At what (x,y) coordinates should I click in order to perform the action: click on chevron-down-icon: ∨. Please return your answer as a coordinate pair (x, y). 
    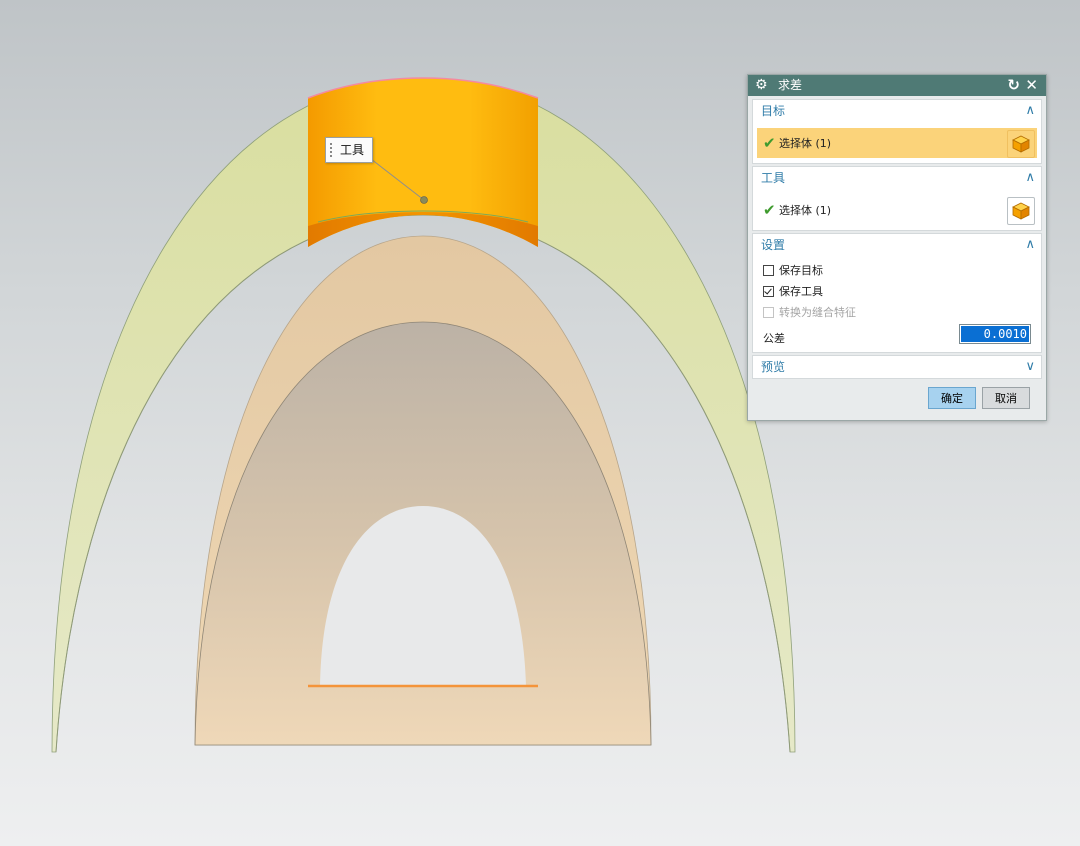
    Looking at the image, I should click on (1030, 367).